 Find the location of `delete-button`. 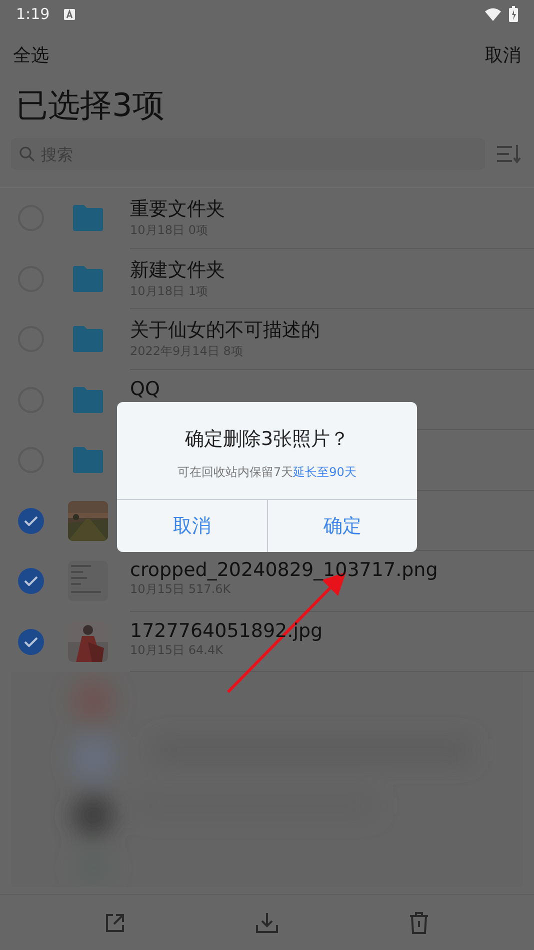

delete-button is located at coordinates (418, 923).